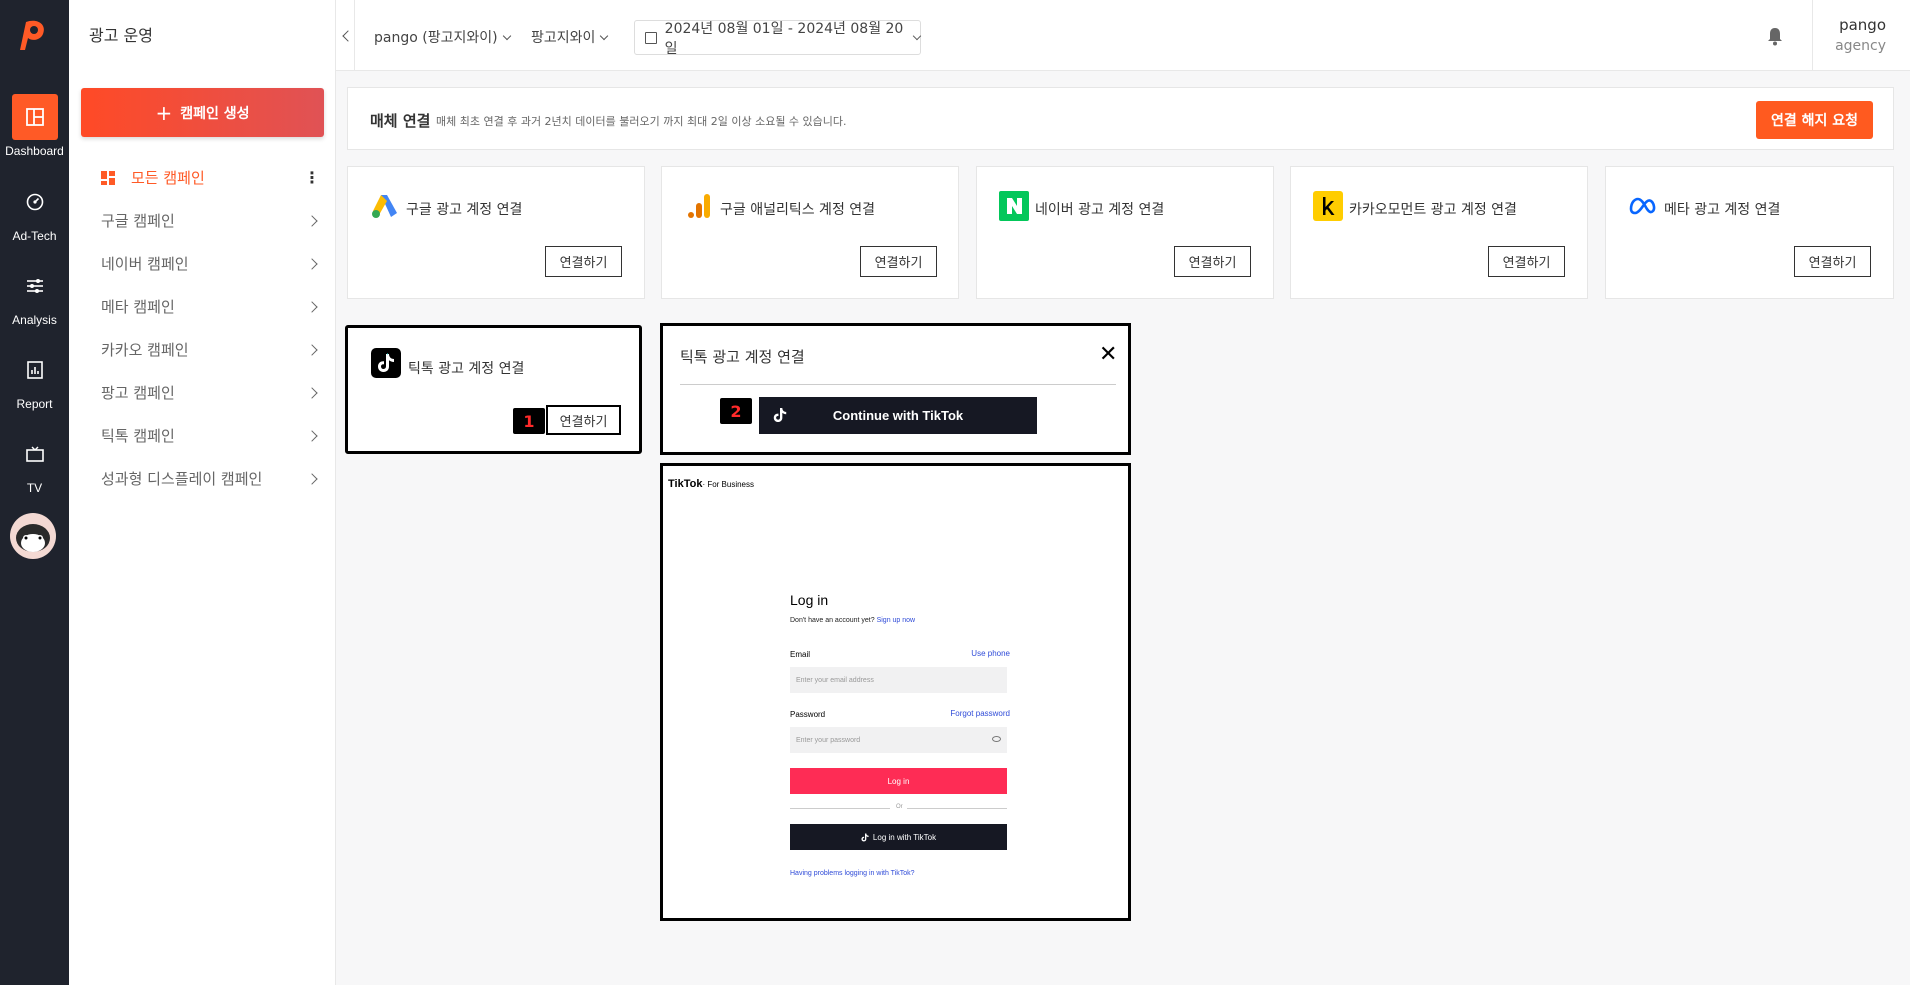  What do you see at coordinates (898, 809) in the screenshot?
I see `or-divider: Or` at bounding box center [898, 809].